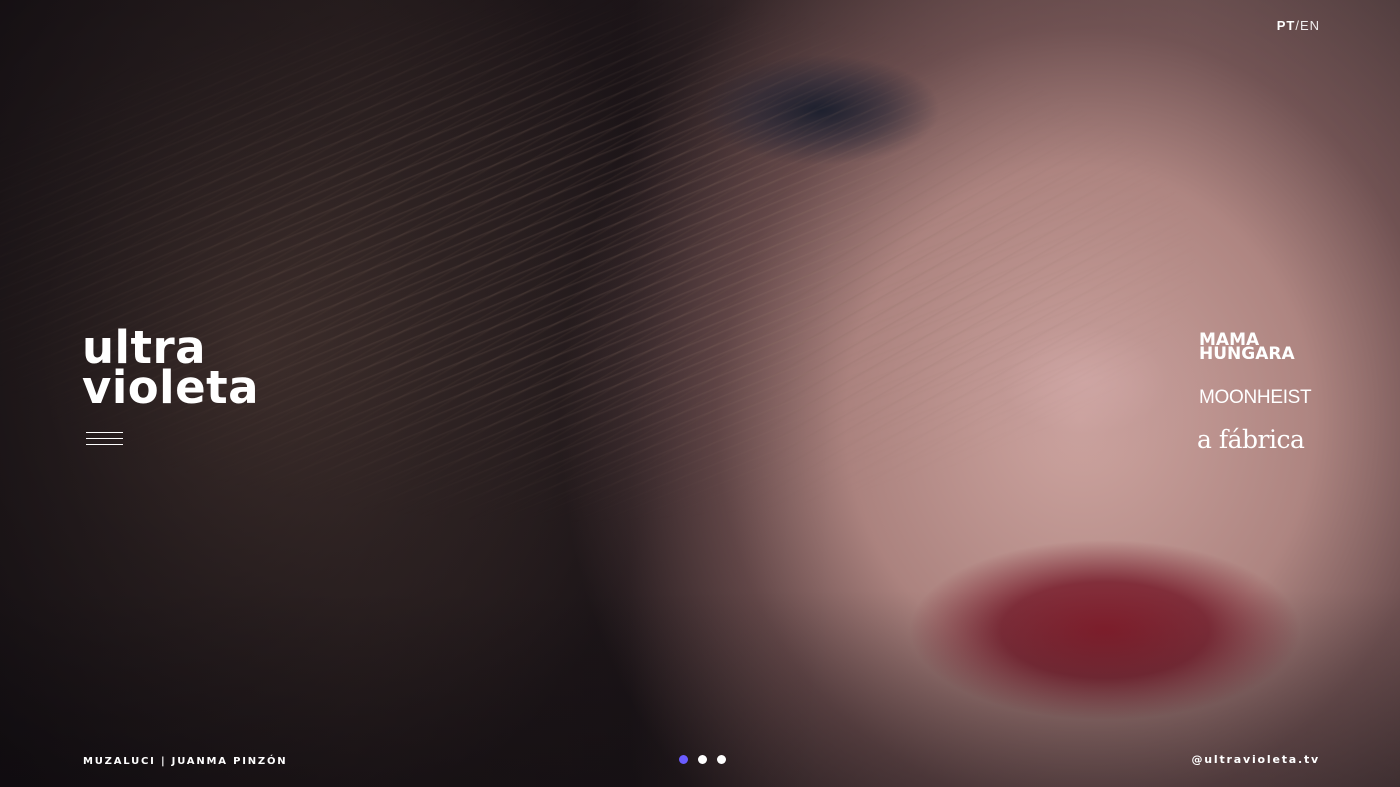  What do you see at coordinates (1255, 759) in the screenshot?
I see `social-handle-link: @ultravioleta.tv` at bounding box center [1255, 759].